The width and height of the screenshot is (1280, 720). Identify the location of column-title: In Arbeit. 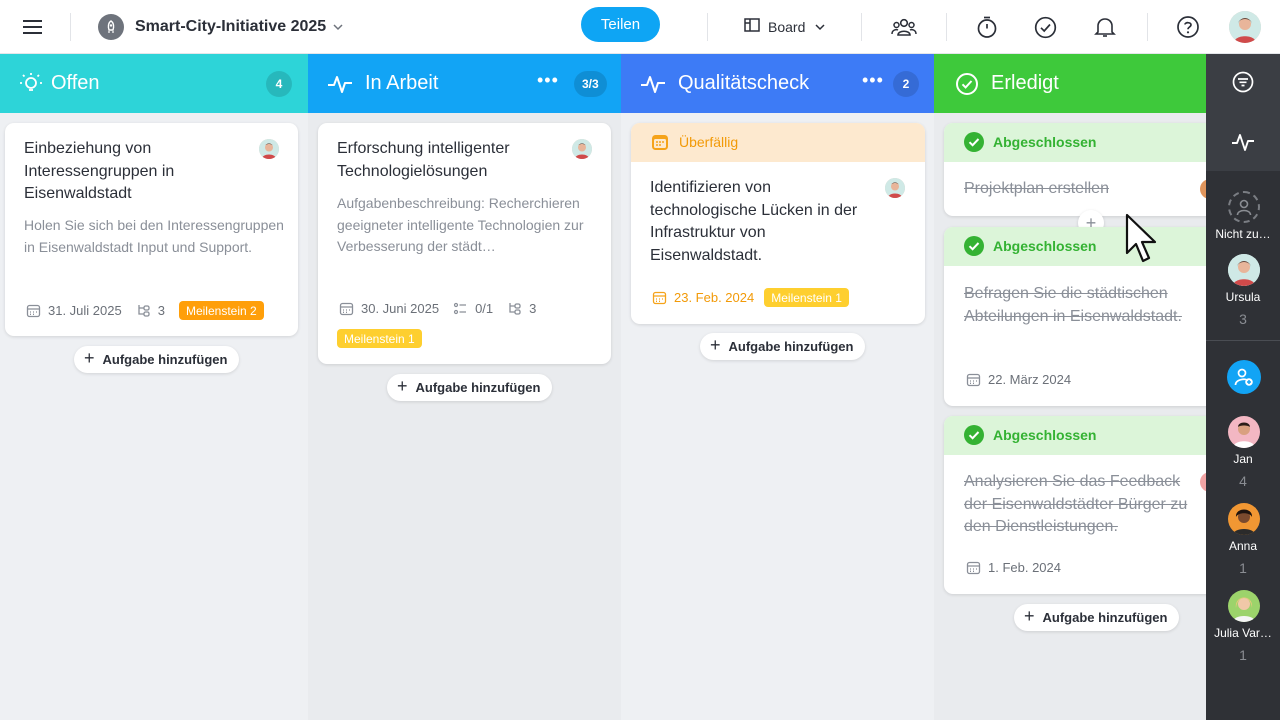
(402, 83).